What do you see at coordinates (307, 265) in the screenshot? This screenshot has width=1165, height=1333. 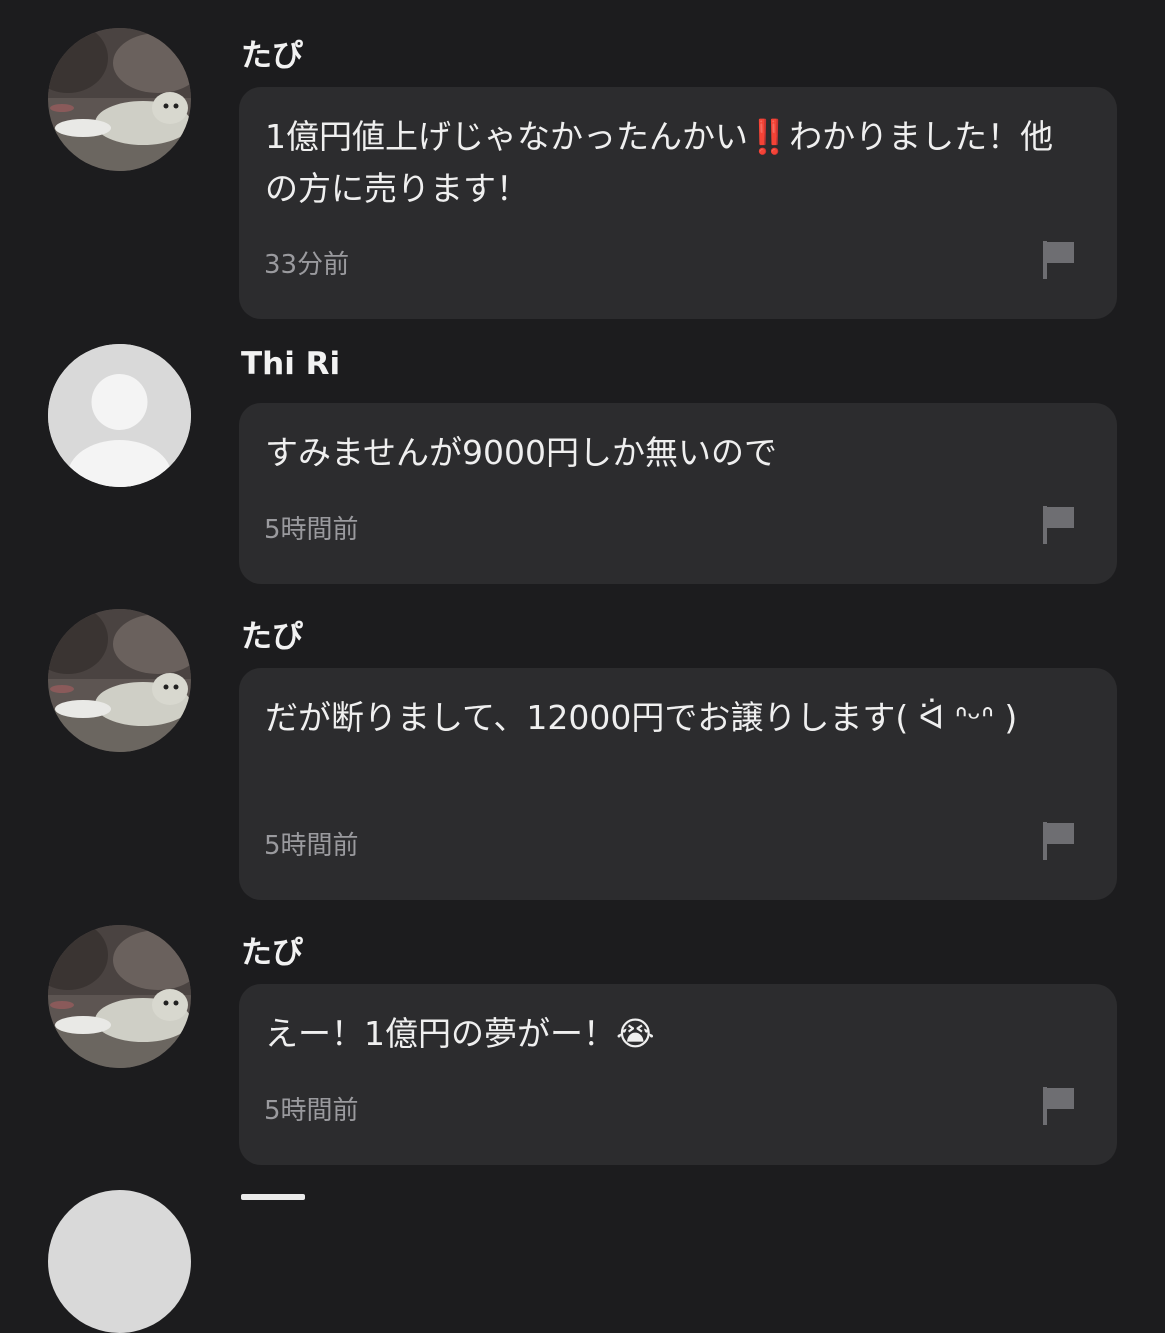 I see `comment-timestamp: 33分前` at bounding box center [307, 265].